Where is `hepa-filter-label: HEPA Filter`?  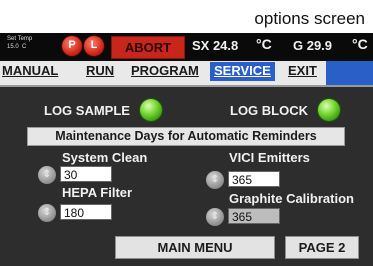 hepa-filter-label: HEPA Filter is located at coordinates (97, 192).